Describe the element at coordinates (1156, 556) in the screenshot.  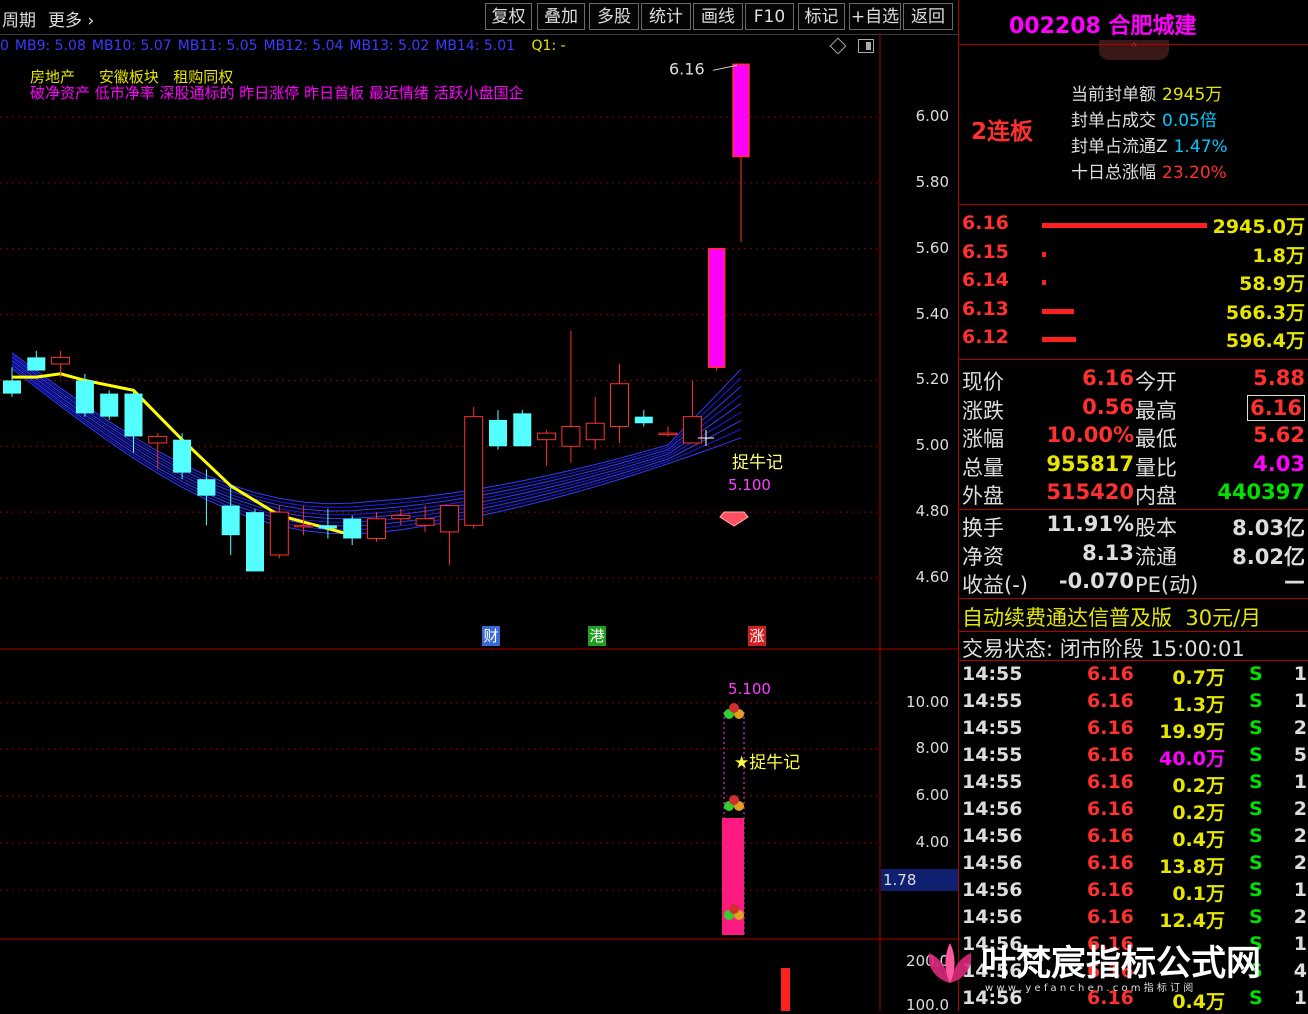
I see `quote-label: 流通` at that location.